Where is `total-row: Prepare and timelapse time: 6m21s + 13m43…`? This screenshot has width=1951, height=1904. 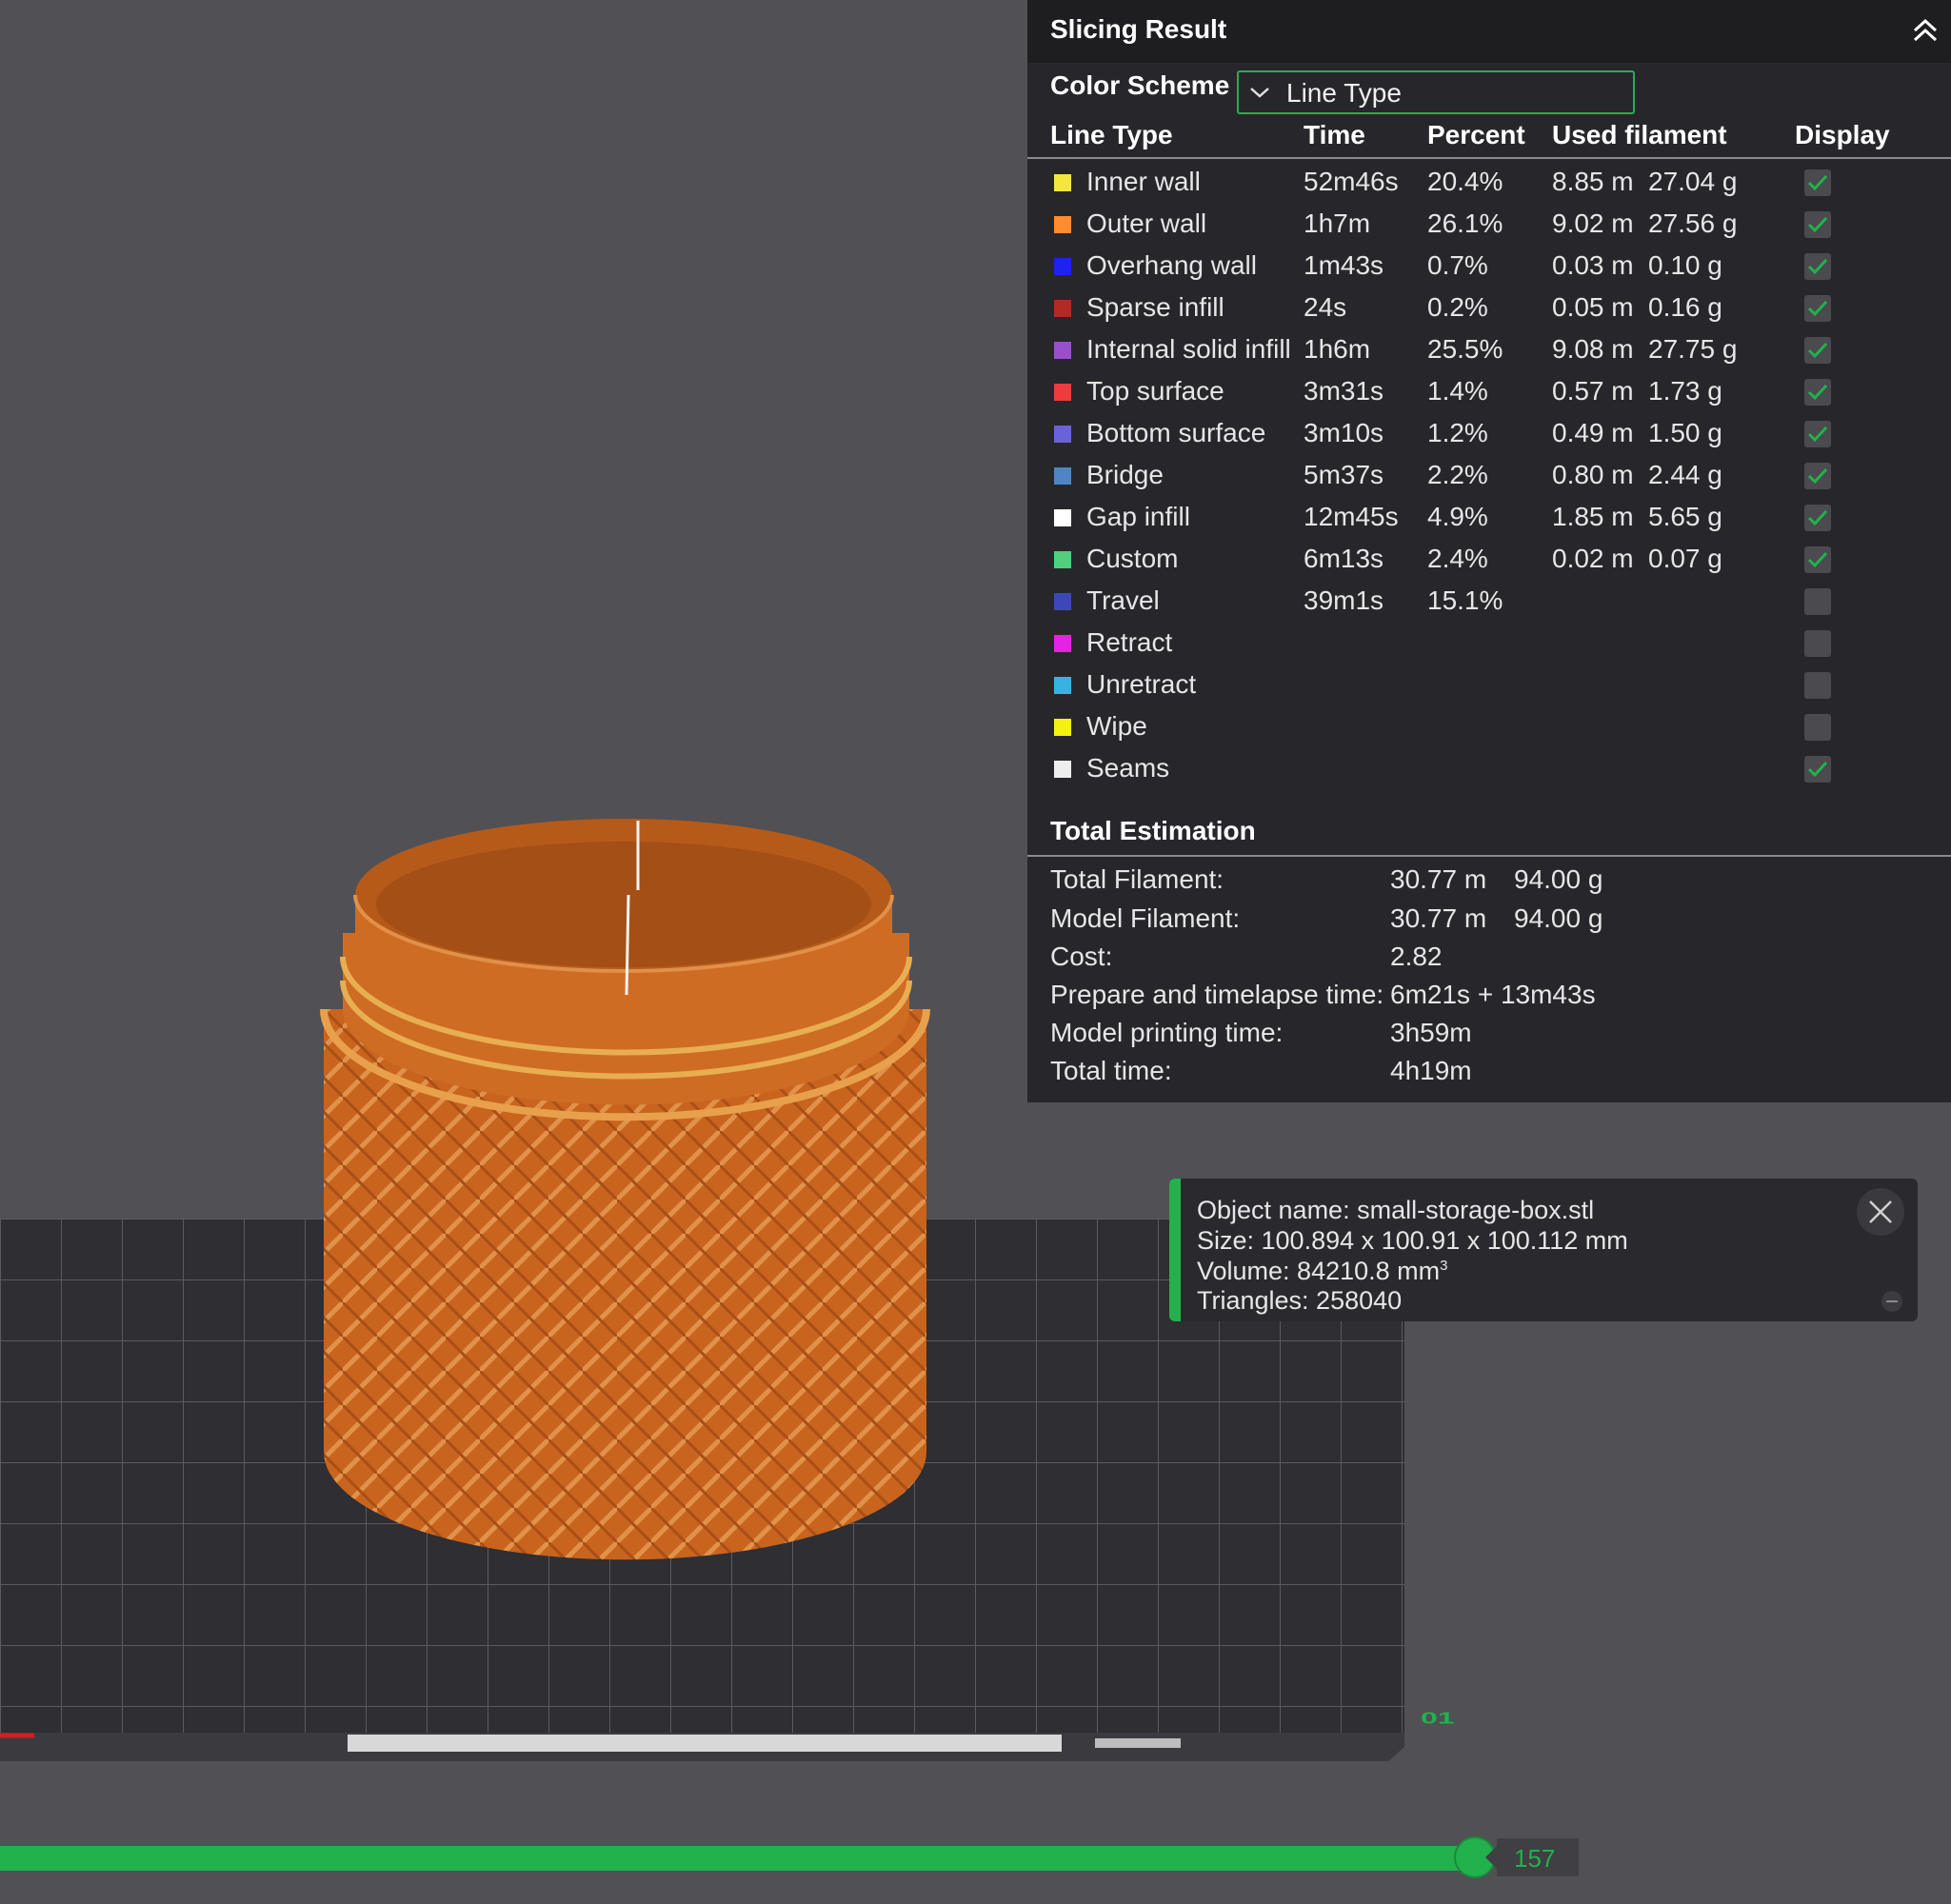
total-row: Prepare and timelapse time: 6m21s + 13m43… is located at coordinates (1489, 995).